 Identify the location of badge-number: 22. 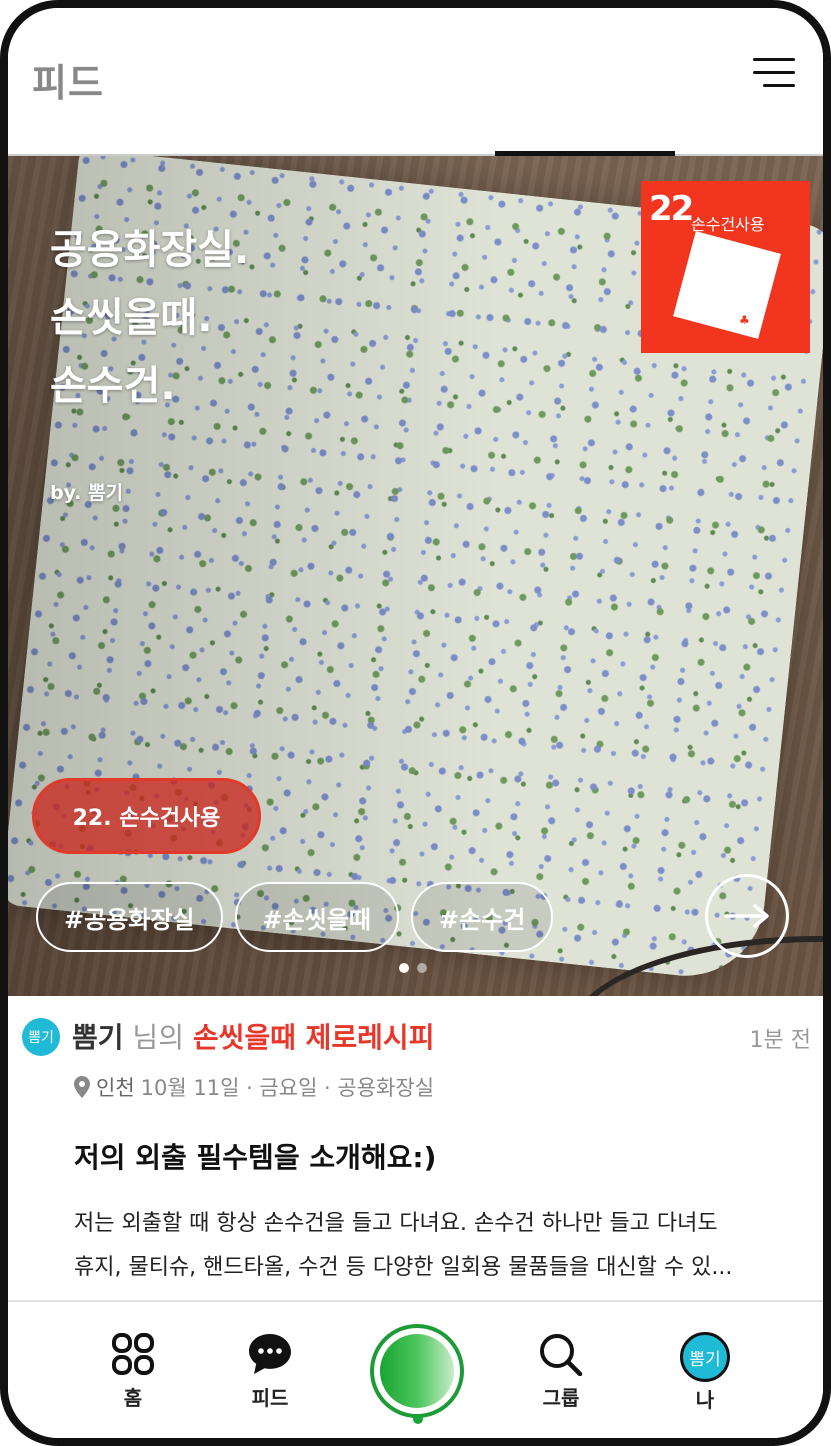
(671, 209).